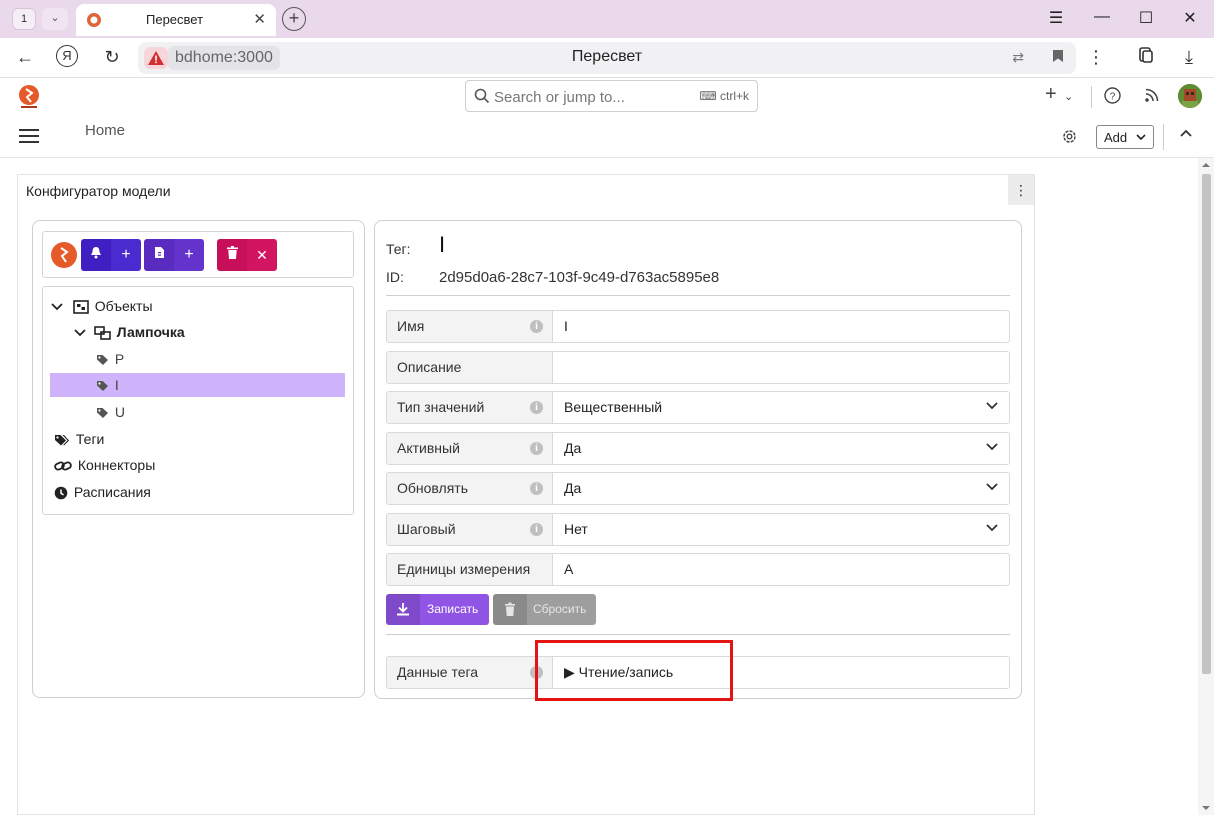 This screenshot has height=815, width=1214. What do you see at coordinates (1056, 18) in the screenshot?
I see `browser-menu-icon: ☰` at bounding box center [1056, 18].